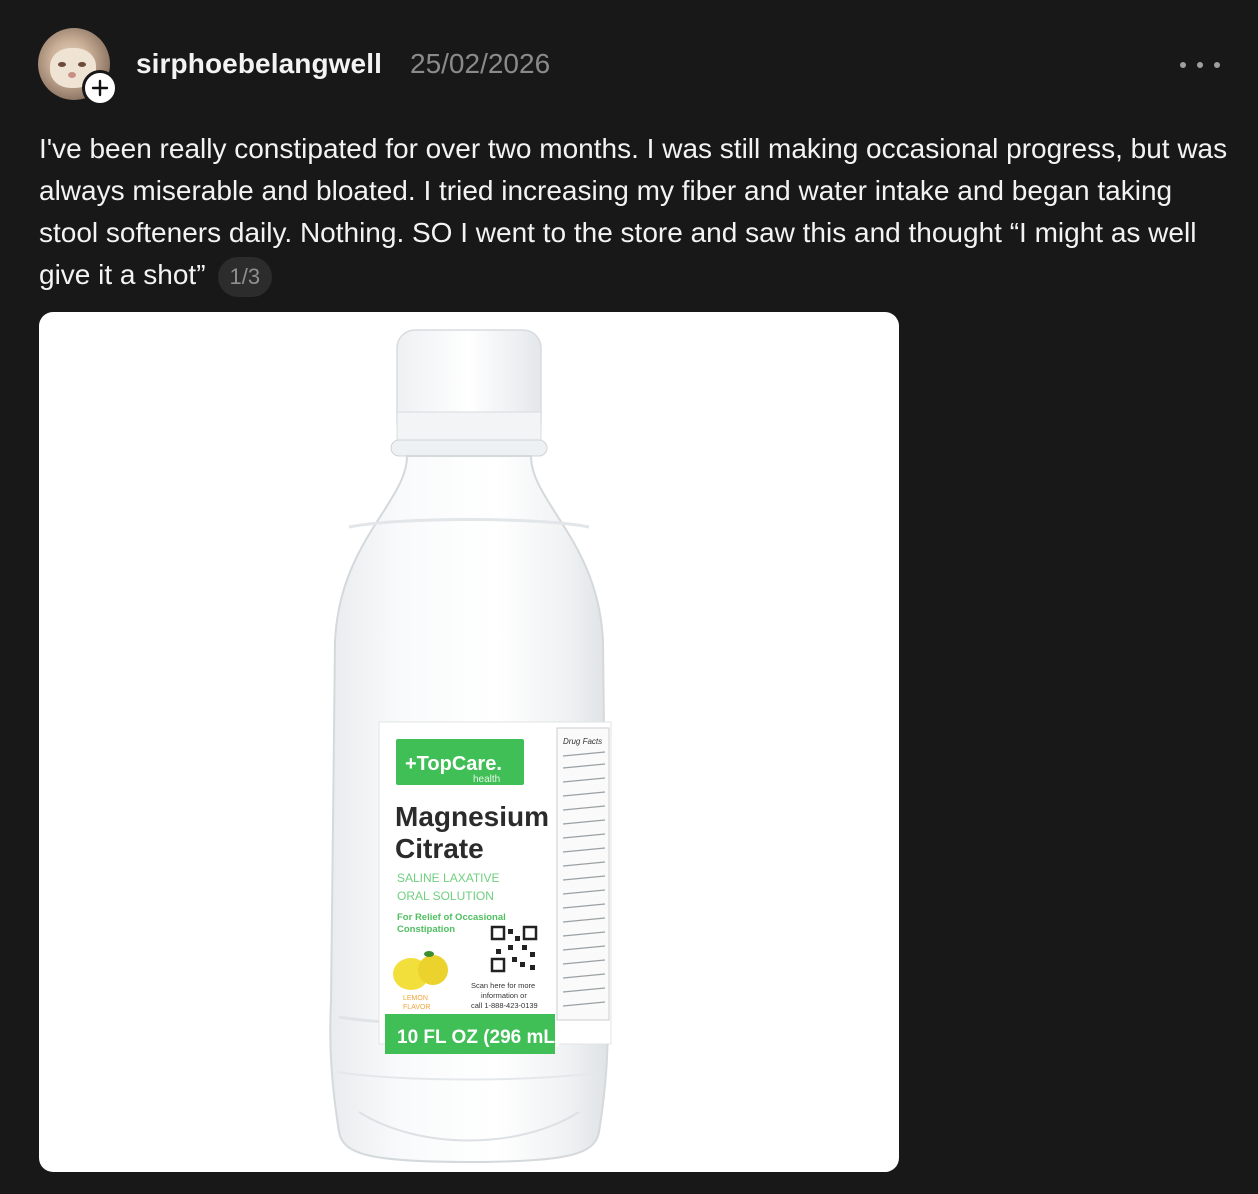 The height and width of the screenshot is (1194, 1258). Describe the element at coordinates (472, 816) in the screenshot. I see `product-name-line1: Magnesium` at that location.